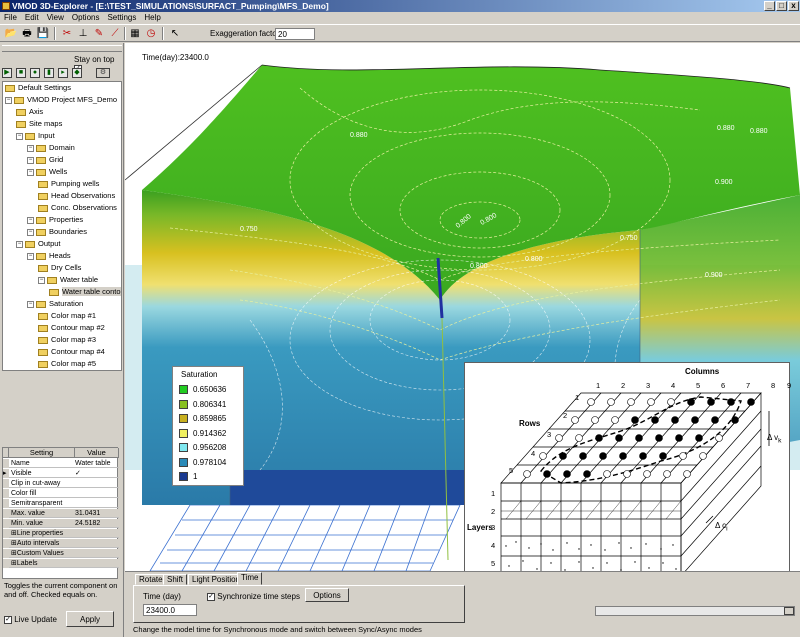  I want to click on property-row: ⊞Custom Values, so click(61, 553).